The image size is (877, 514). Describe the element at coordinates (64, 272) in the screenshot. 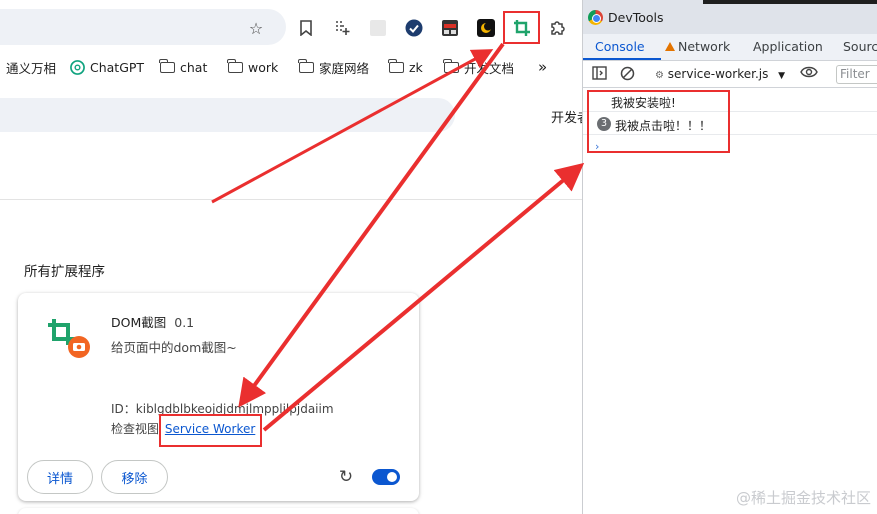

I see `section-title: 所有扩展程序` at that location.